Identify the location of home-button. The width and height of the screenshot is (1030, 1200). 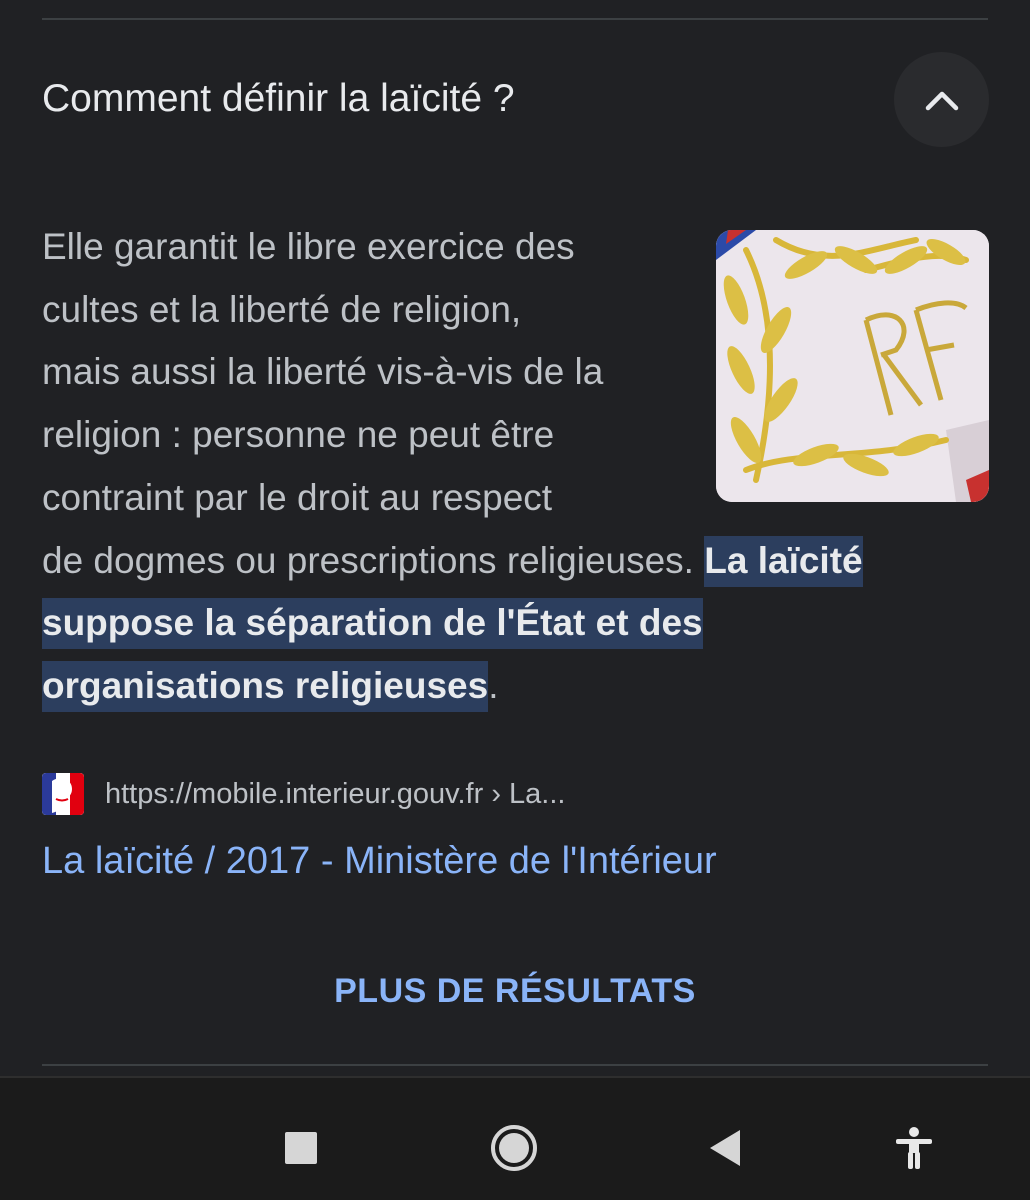
(514, 1148).